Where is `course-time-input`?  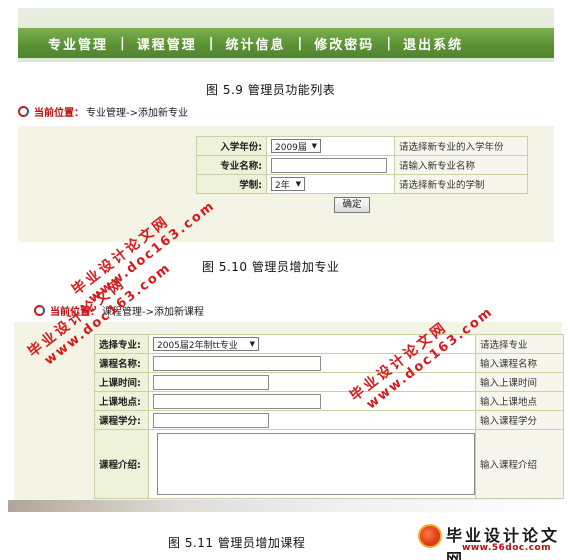 course-time-input is located at coordinates (211, 382).